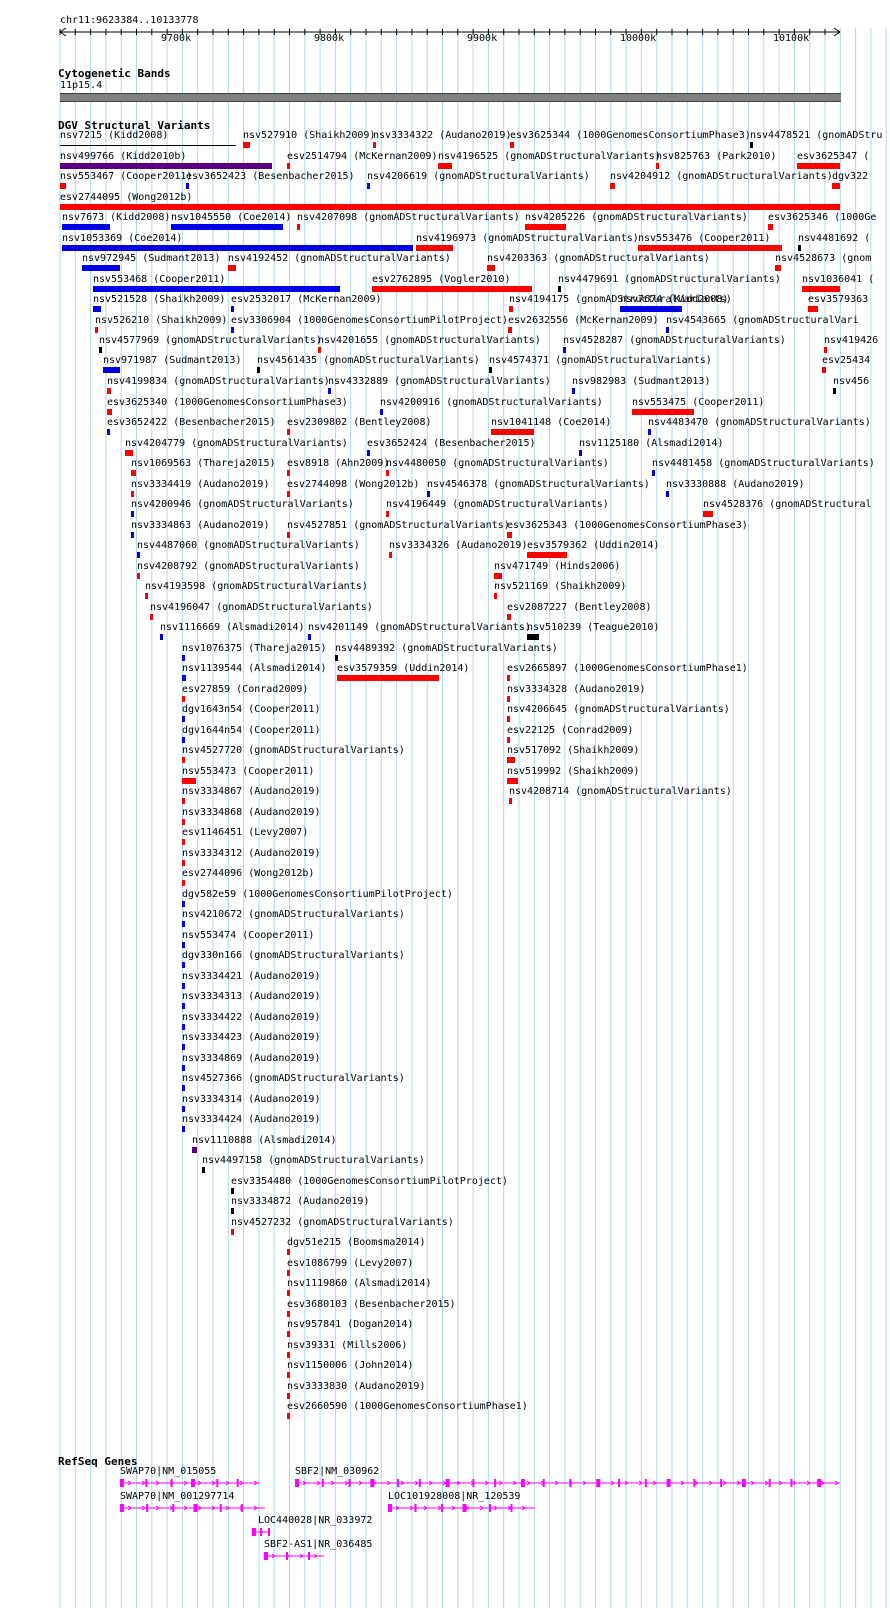 The image size is (890, 1608). I want to click on gene-label: SWAP70|NM_001297714, so click(177, 1496).